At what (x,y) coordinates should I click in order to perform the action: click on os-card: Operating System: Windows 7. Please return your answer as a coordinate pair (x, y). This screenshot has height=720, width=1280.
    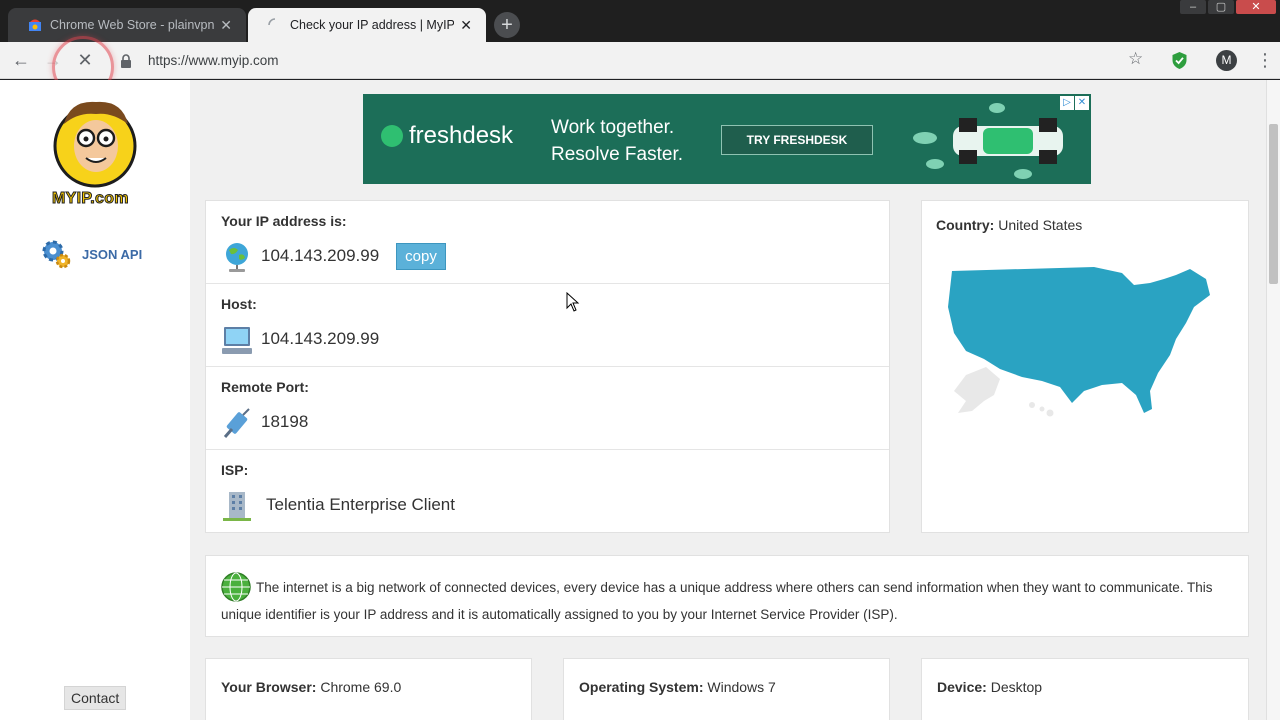
    Looking at the image, I should click on (726, 689).